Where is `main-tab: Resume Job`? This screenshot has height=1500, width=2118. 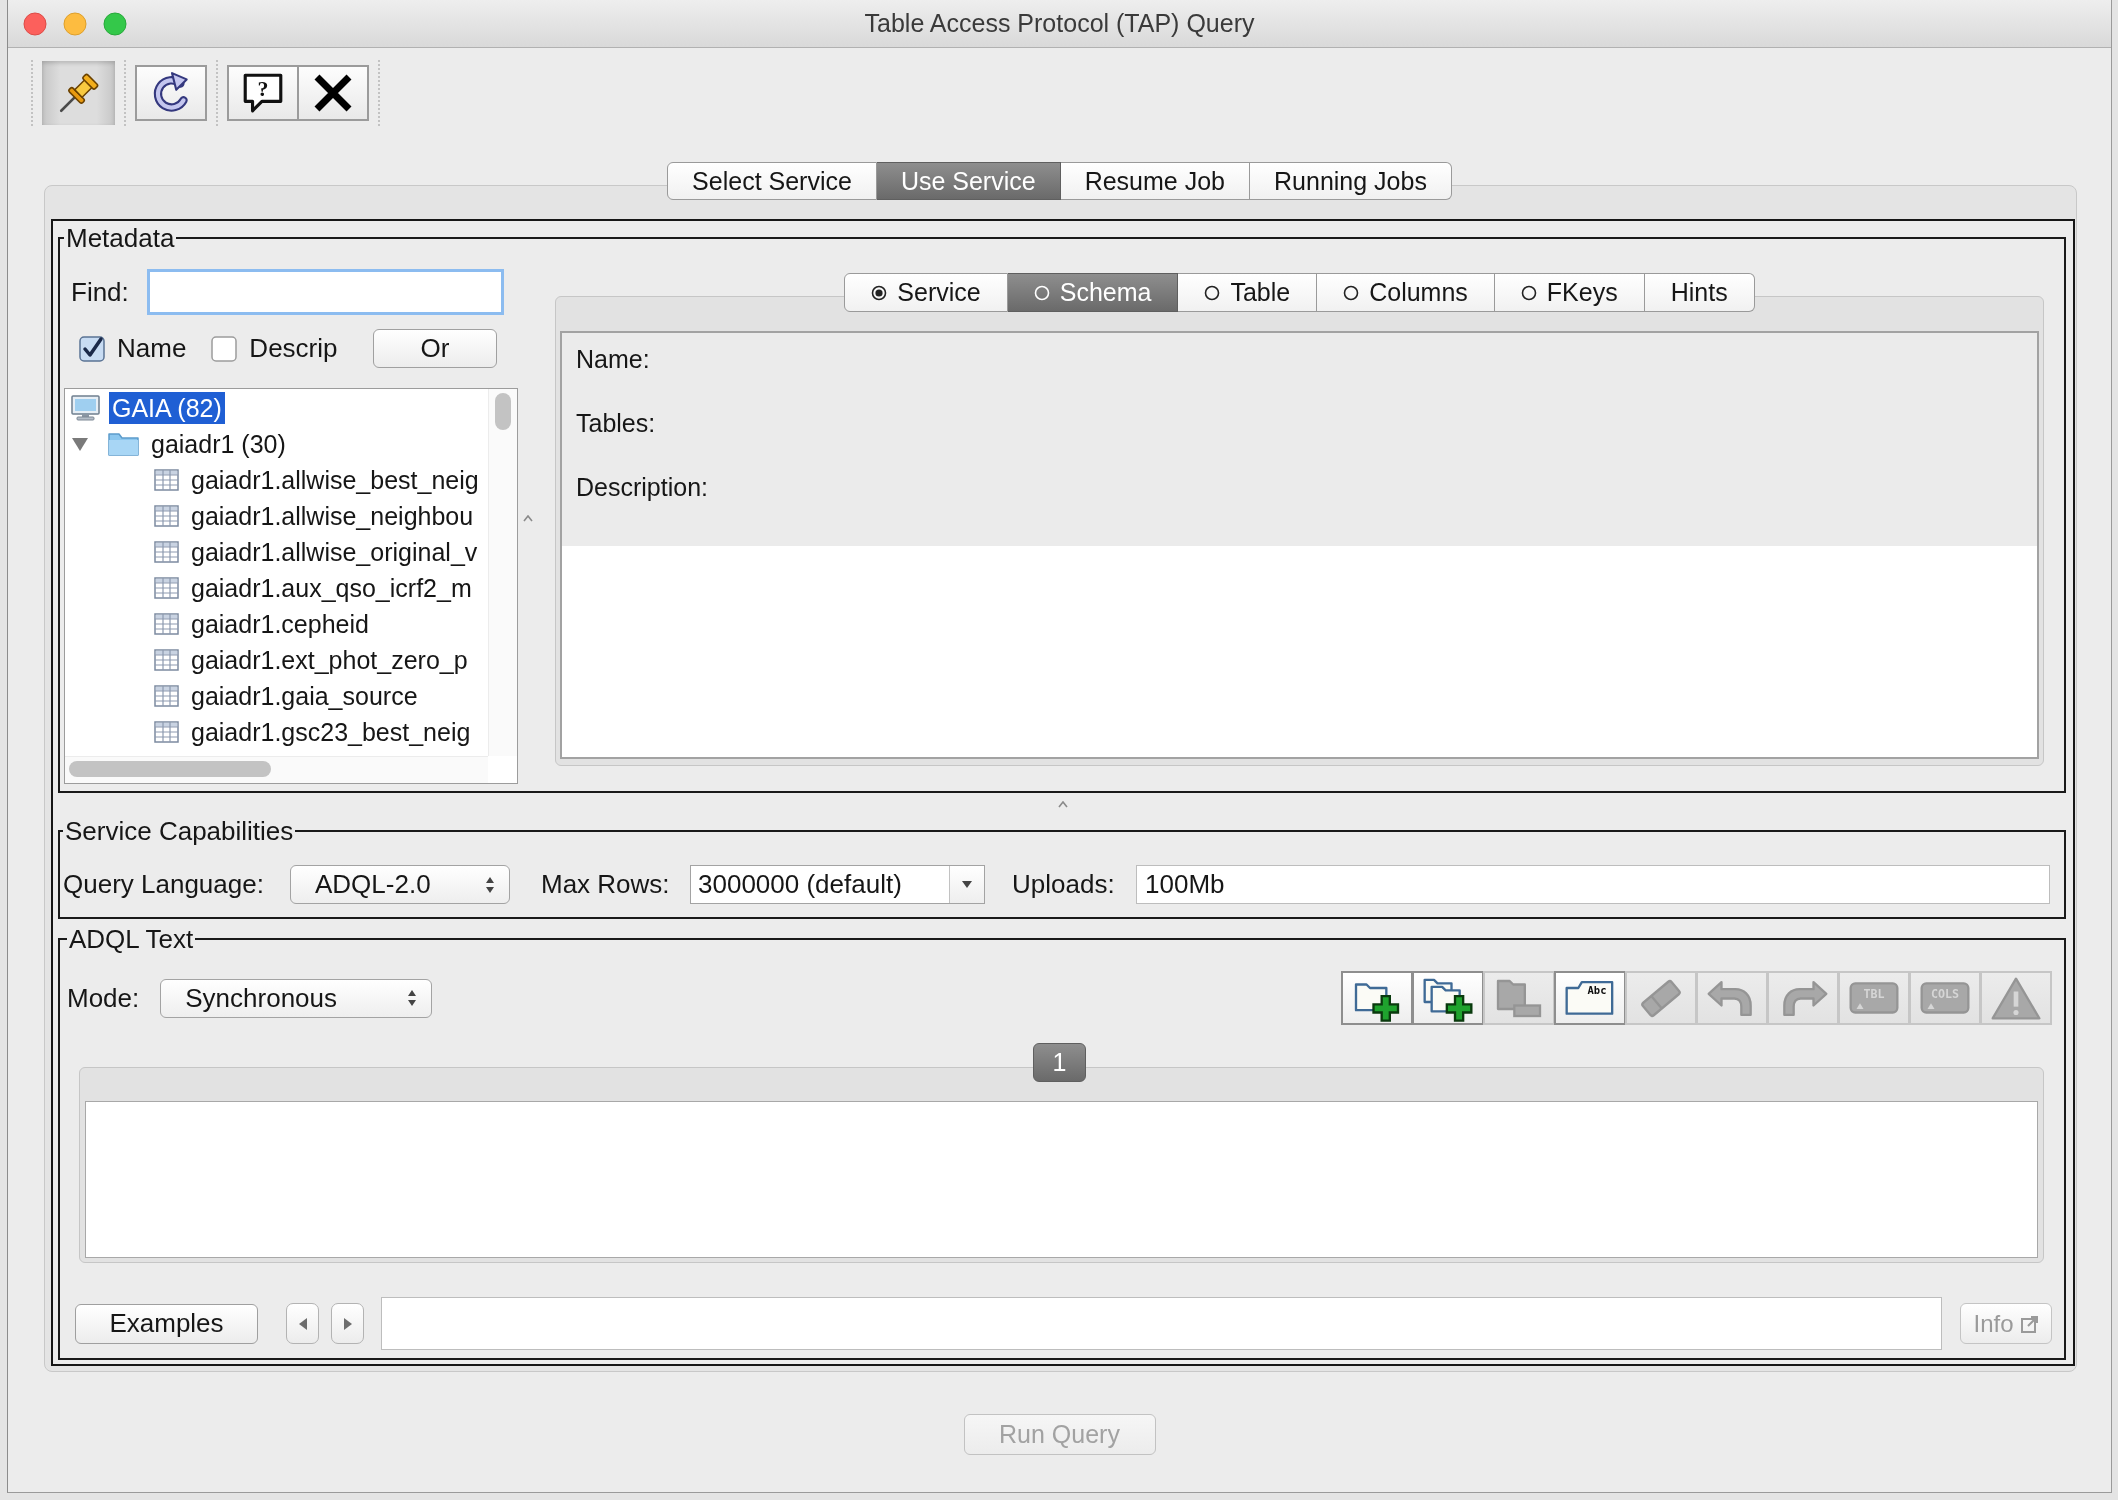 main-tab: Resume Job is located at coordinates (1155, 181).